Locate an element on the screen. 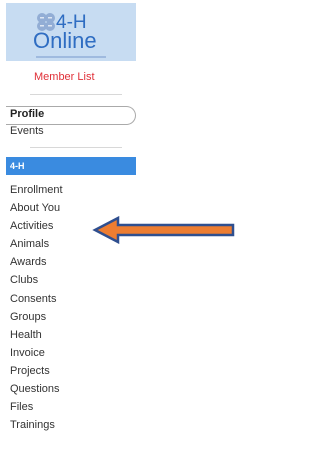 Image resolution: width=320 pixels, height=470 pixels. nav-item-events: Events is located at coordinates (27, 131).